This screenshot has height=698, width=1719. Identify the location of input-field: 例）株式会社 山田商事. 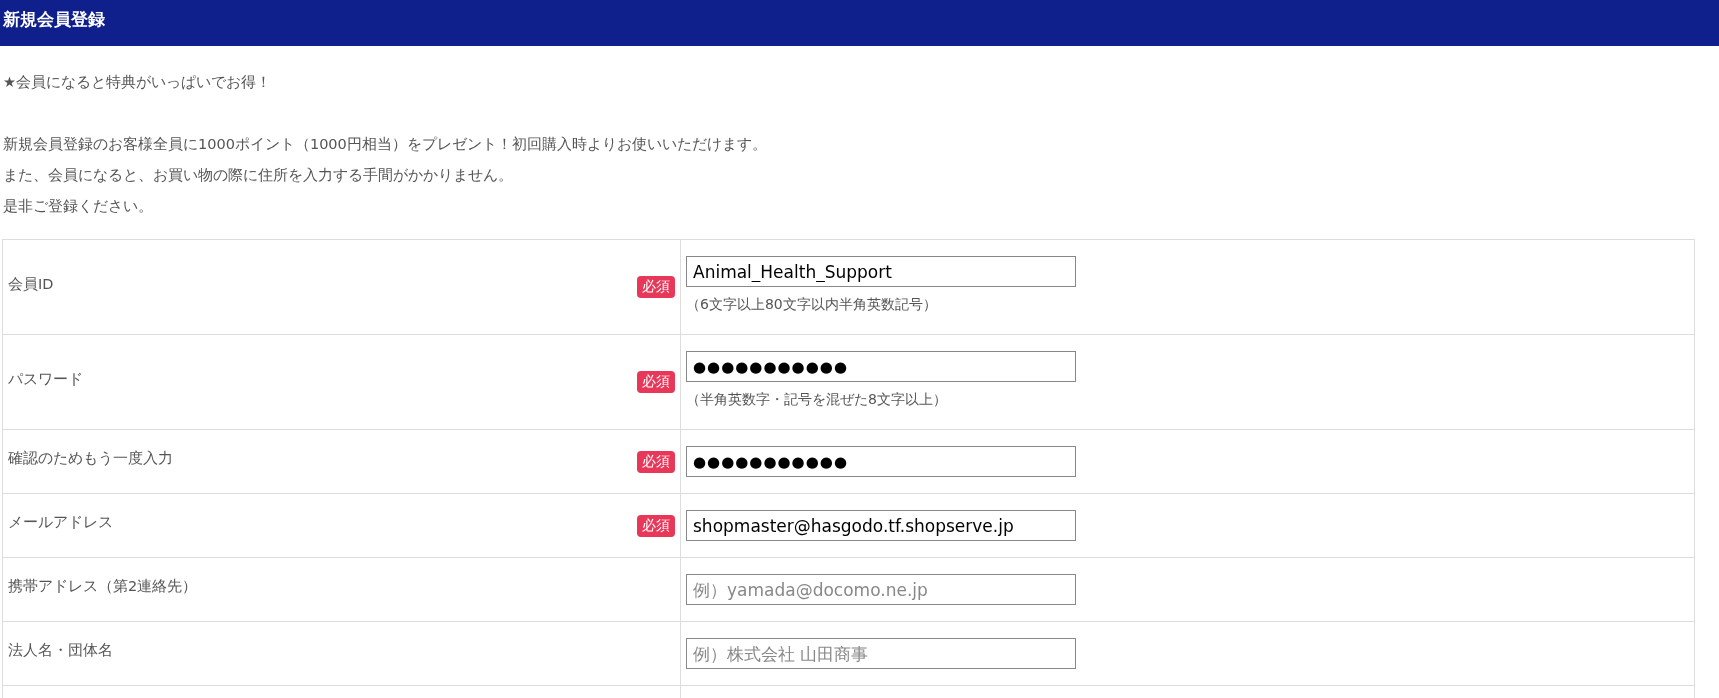
(881, 653).